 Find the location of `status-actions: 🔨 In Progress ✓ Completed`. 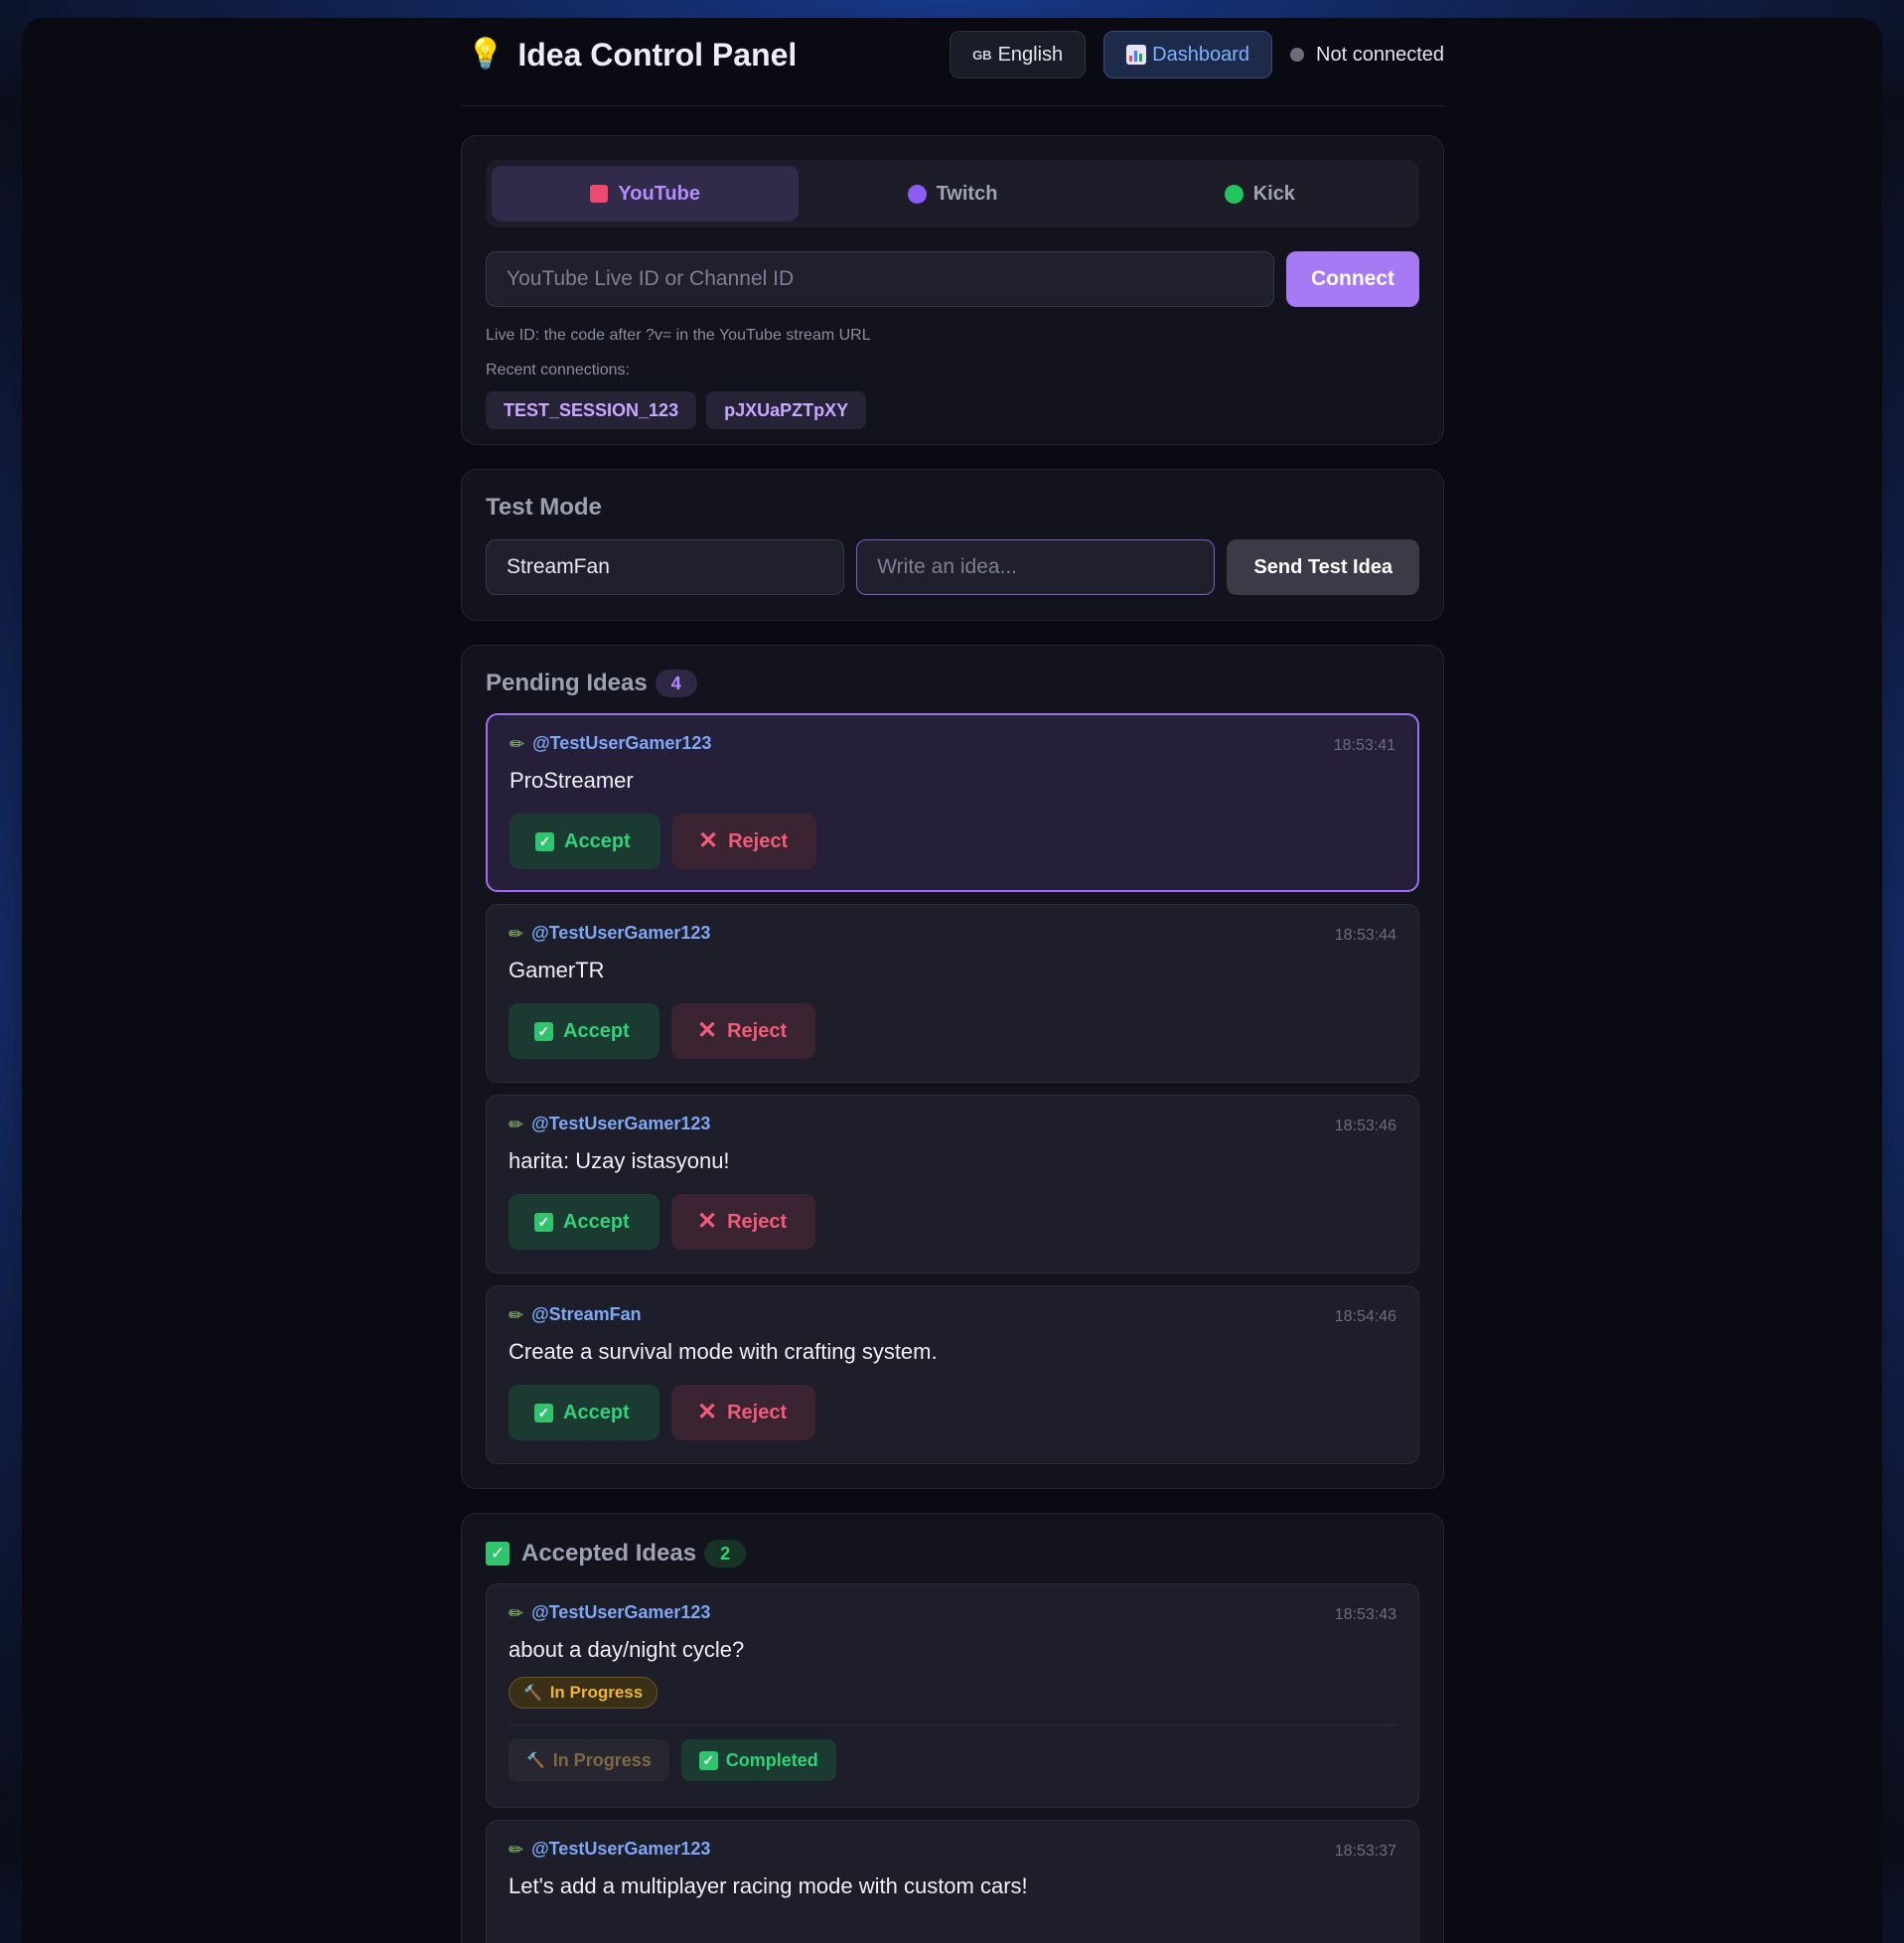

status-actions: 🔨 In Progress ✓ Completed is located at coordinates (952, 1760).